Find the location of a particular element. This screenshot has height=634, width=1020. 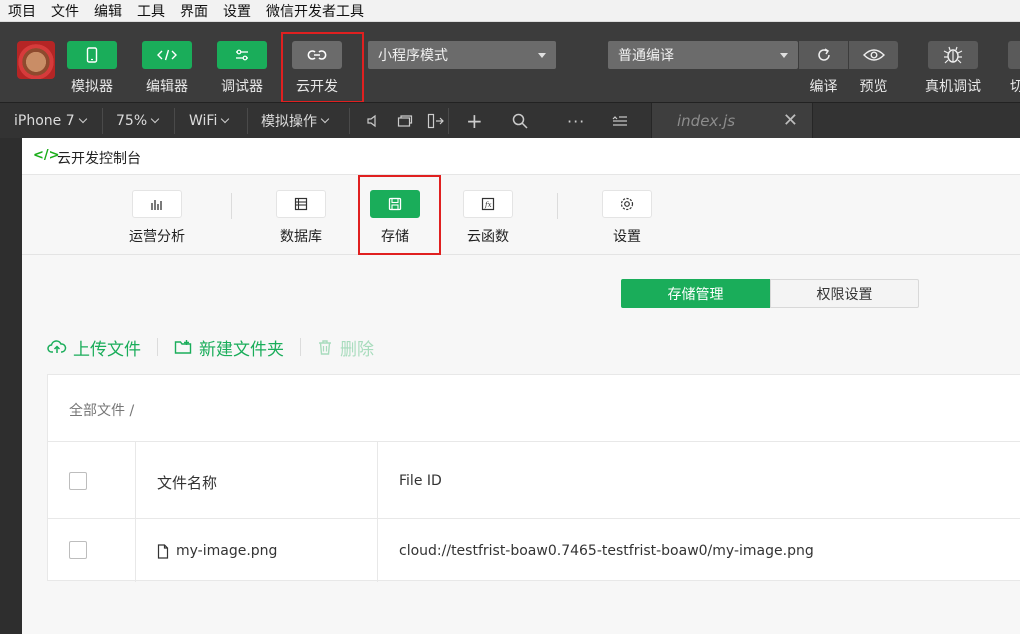

main-toolbar: 模拟器 编辑器 调试器 云开发 小程序模式 普通编译 编译 预览 真机调试 切 is located at coordinates (510, 62).